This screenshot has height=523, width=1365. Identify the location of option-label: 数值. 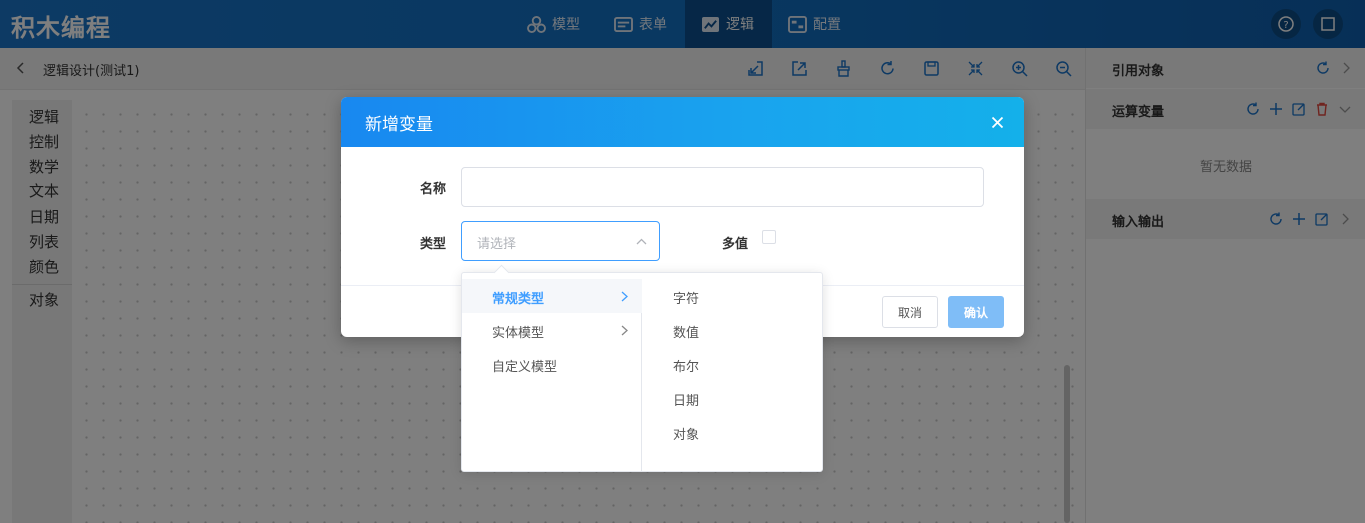
(686, 333).